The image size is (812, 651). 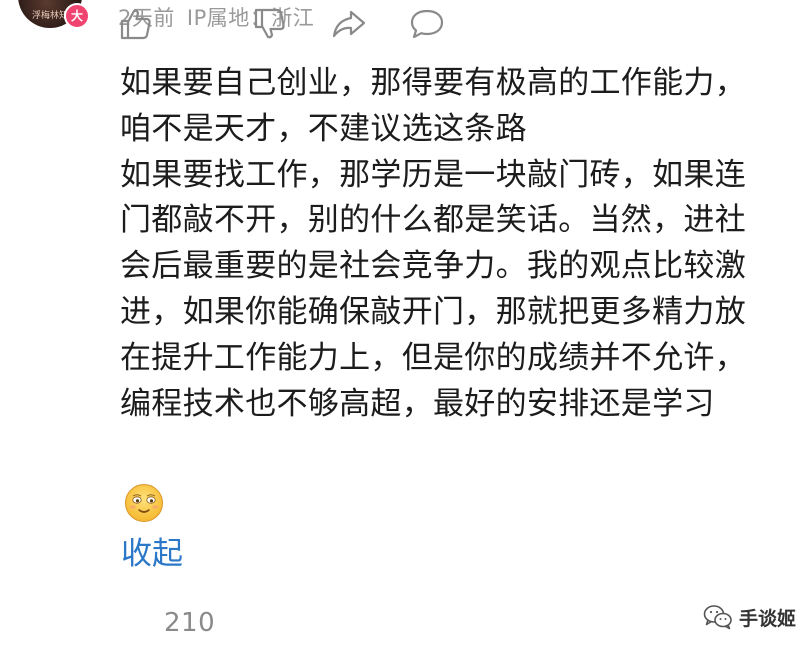 What do you see at coordinates (250, 18) in the screenshot?
I see `ip-location: IP属地：浙江` at bounding box center [250, 18].